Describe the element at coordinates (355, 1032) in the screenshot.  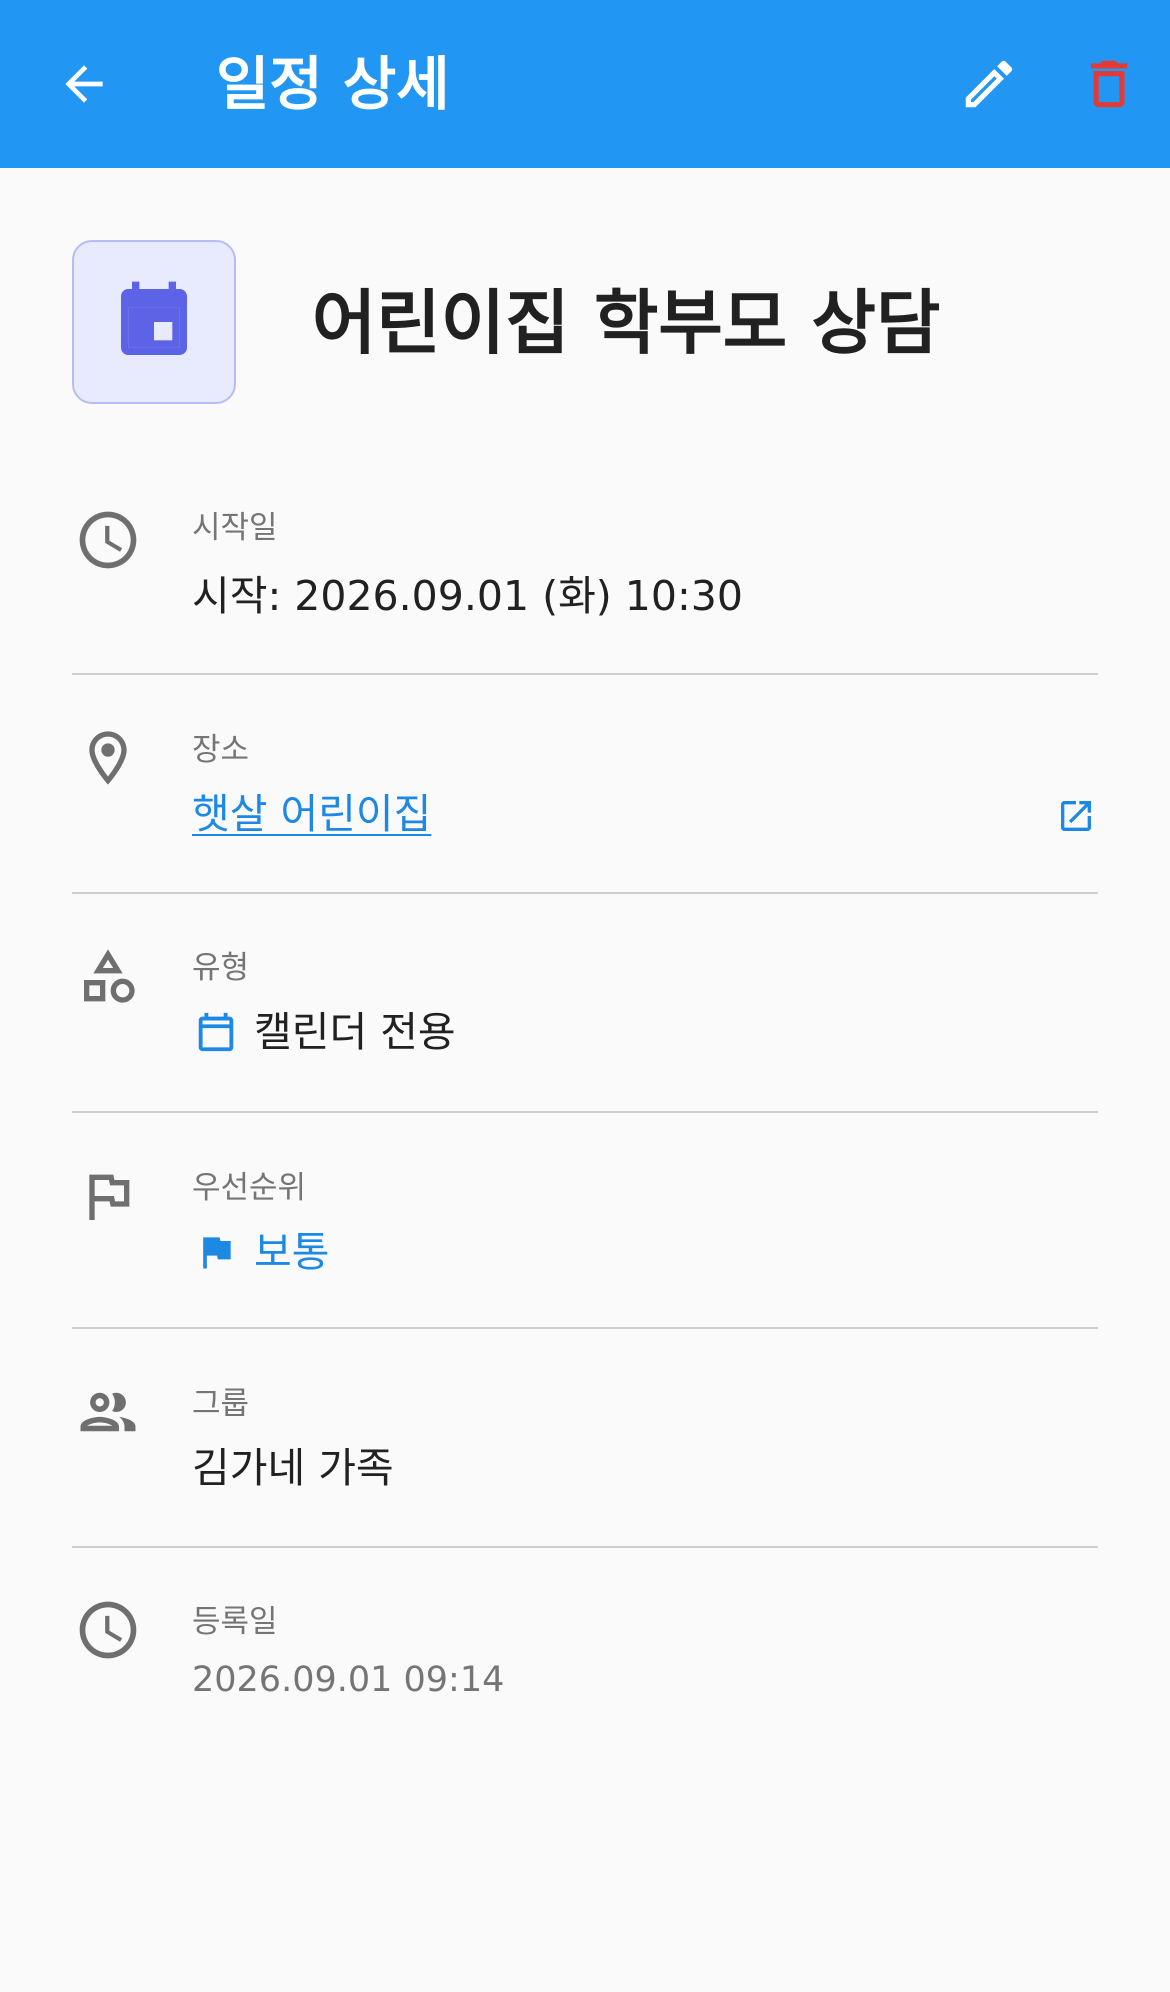
I see `type-value-text: 캘린더 전용` at that location.